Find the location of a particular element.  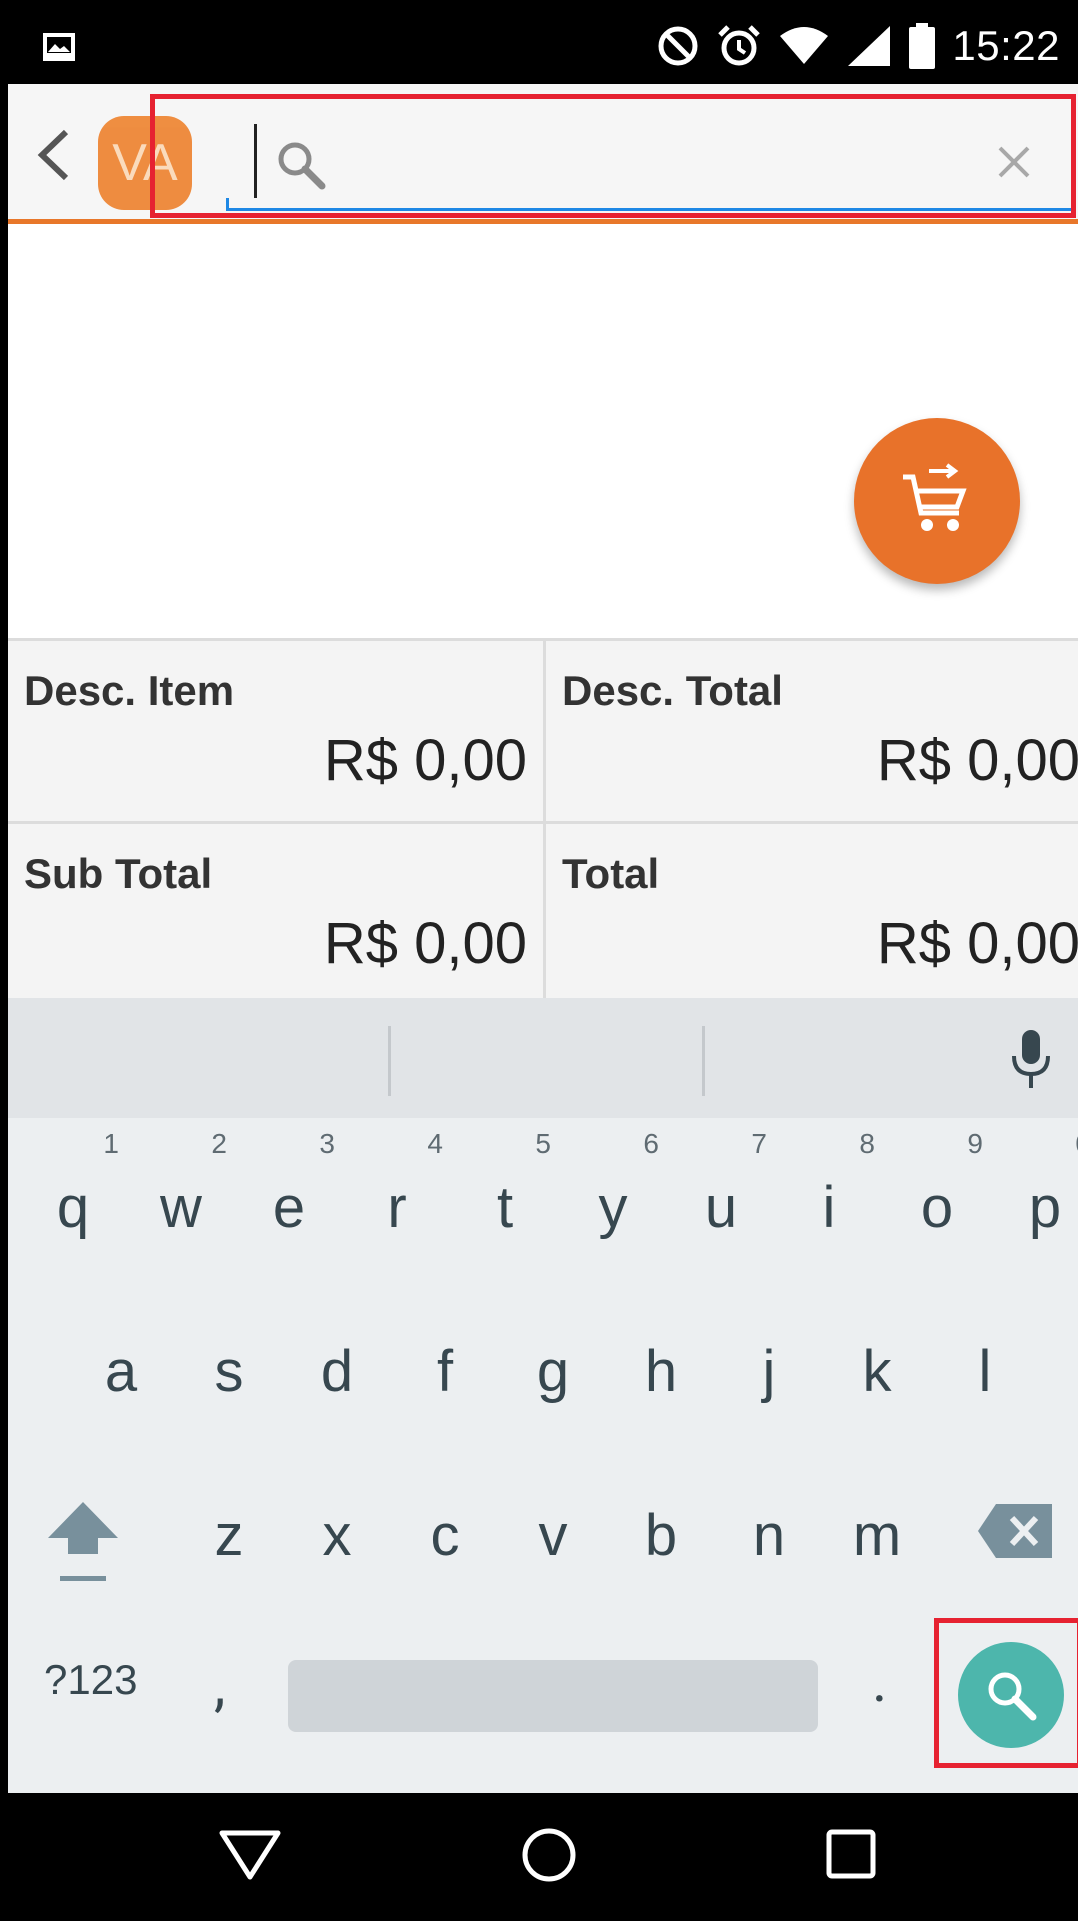

key-b: b is located at coordinates (661, 1535).